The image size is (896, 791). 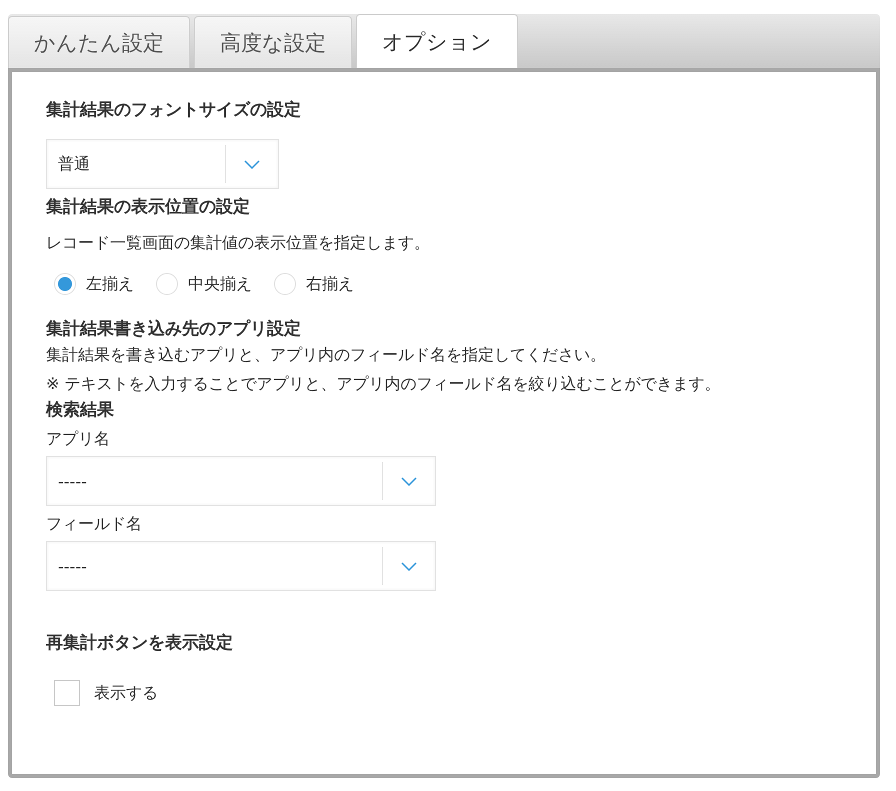 I want to click on checkbox-label: 表示する, so click(x=126, y=693).